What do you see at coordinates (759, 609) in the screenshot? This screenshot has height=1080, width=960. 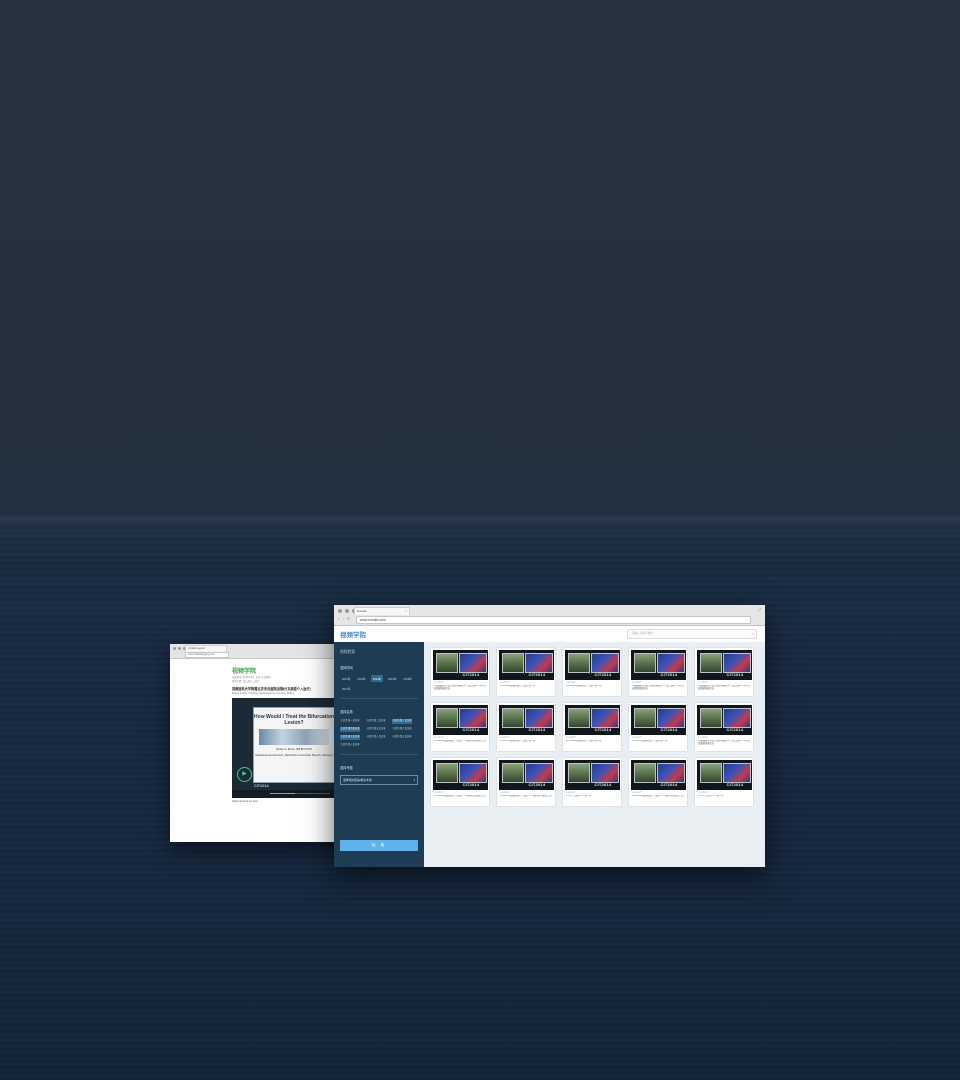 I see `fullscreen-icon: ⤢` at bounding box center [759, 609].